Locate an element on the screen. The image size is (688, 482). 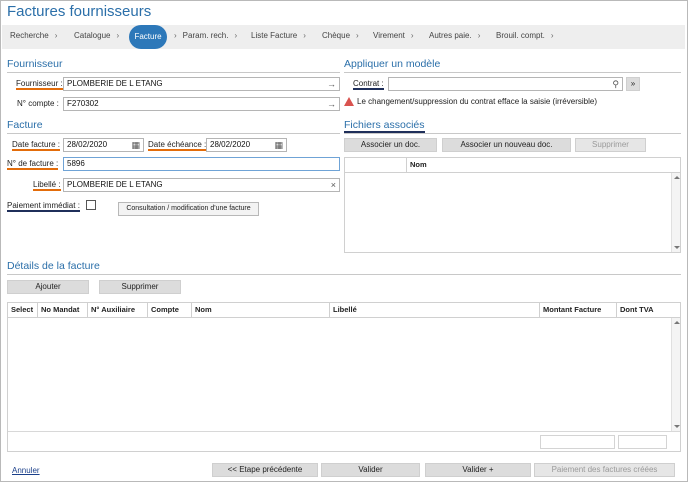
ajouter-button: Ajouter is located at coordinates (48, 287).